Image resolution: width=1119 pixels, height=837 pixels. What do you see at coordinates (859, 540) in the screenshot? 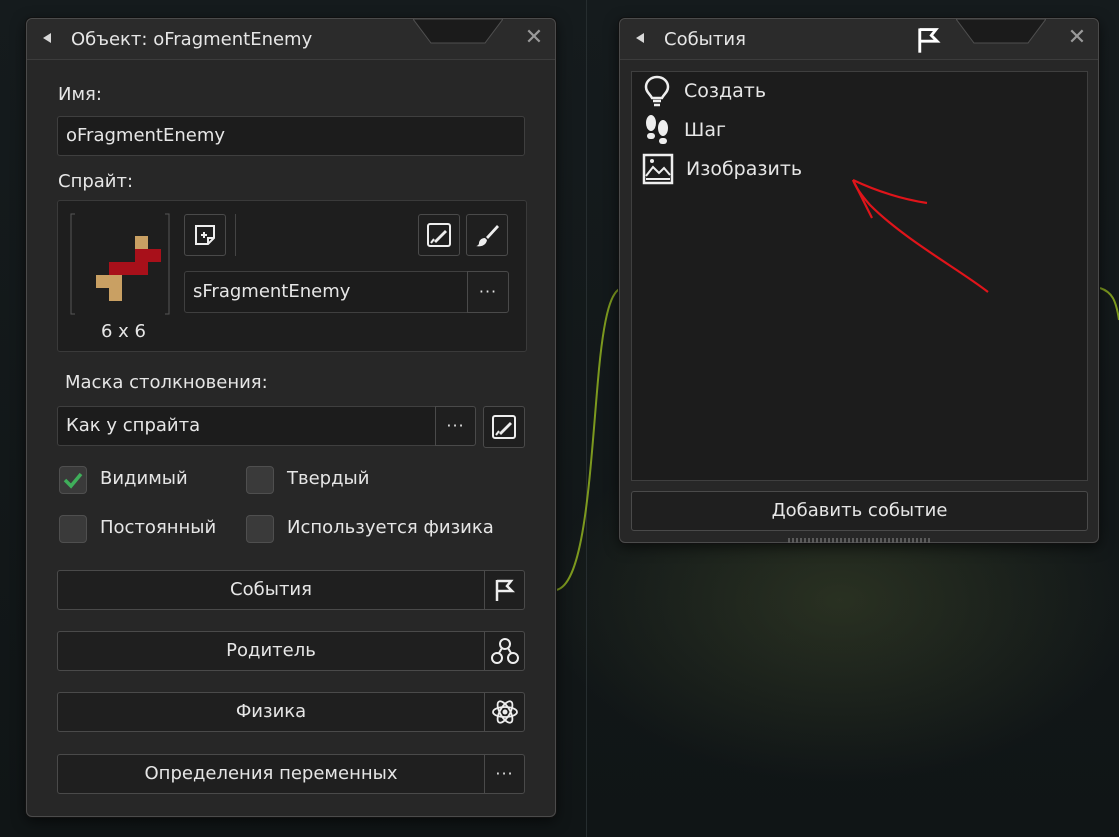
I see `resize-grip` at bounding box center [859, 540].